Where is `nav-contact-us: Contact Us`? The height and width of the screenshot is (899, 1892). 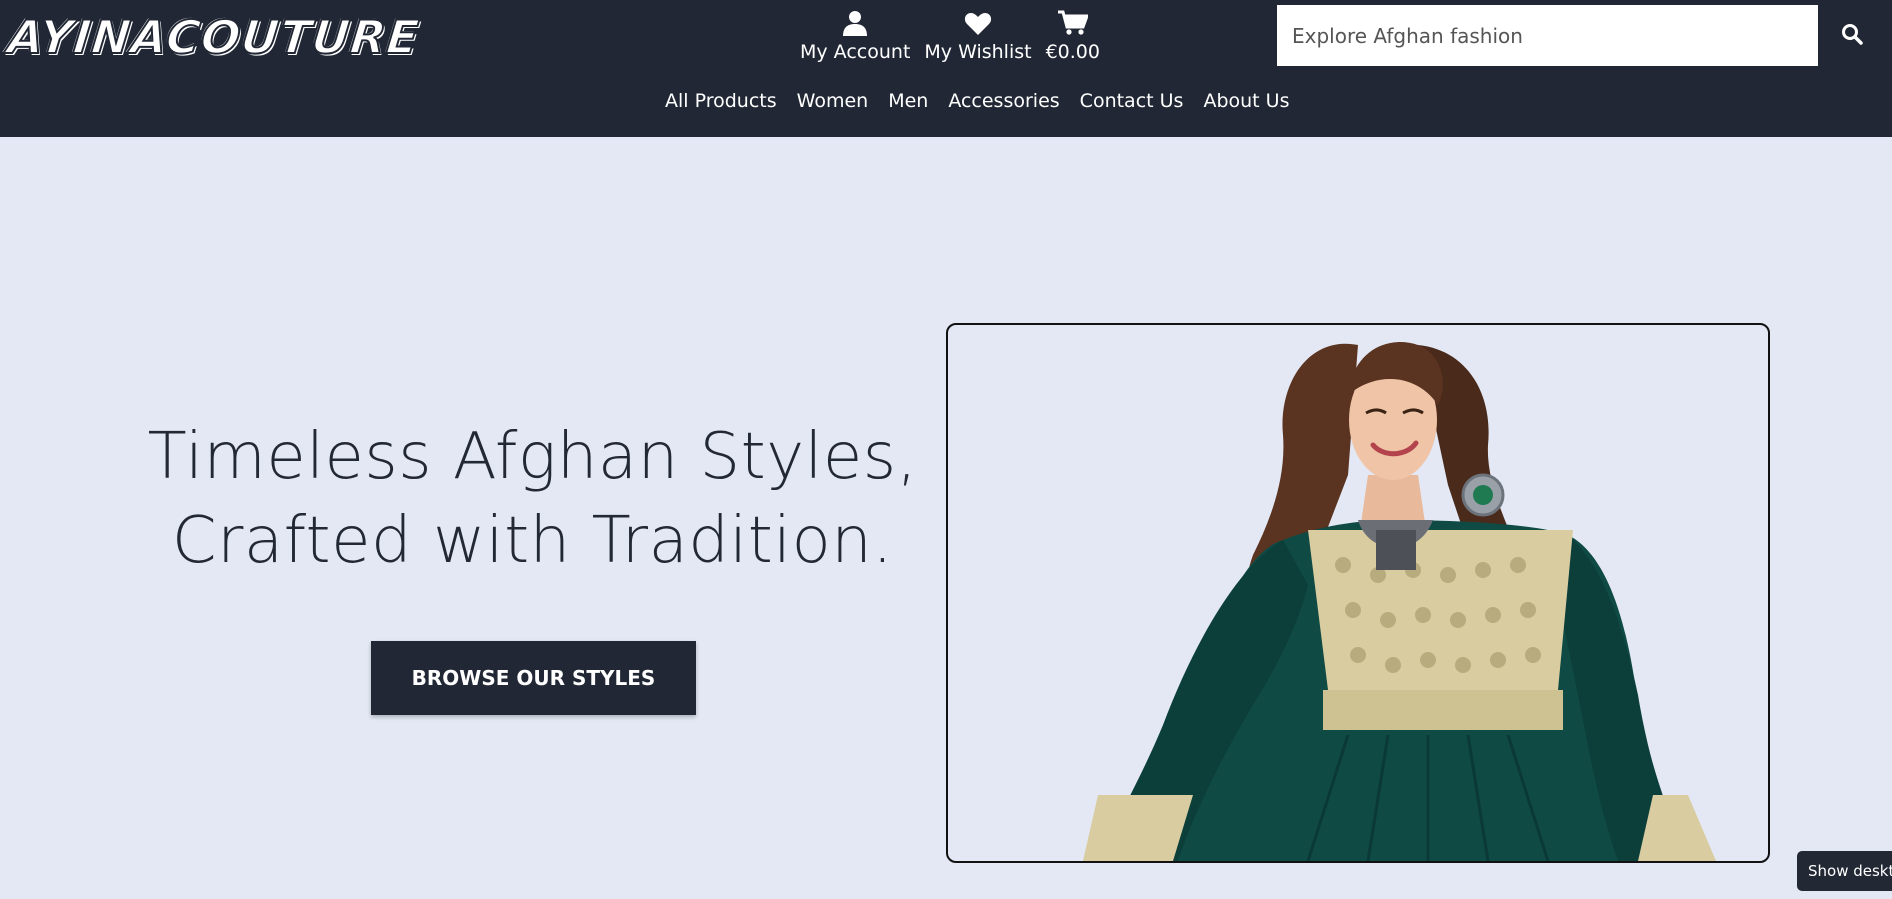 nav-contact-us: Contact Us is located at coordinates (1132, 101).